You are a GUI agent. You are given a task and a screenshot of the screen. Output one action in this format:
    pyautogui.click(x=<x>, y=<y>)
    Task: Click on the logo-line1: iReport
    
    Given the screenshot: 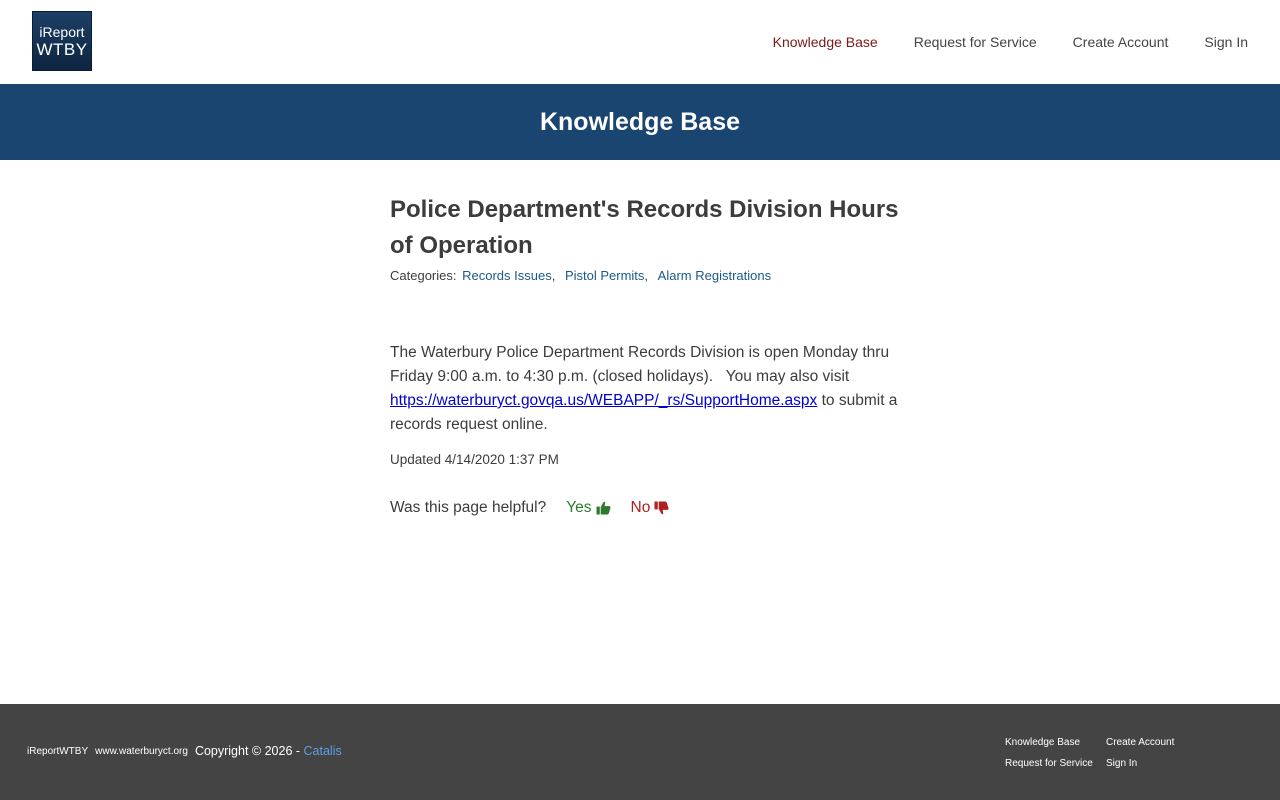 What is the action you would take?
    pyautogui.click(x=62, y=31)
    